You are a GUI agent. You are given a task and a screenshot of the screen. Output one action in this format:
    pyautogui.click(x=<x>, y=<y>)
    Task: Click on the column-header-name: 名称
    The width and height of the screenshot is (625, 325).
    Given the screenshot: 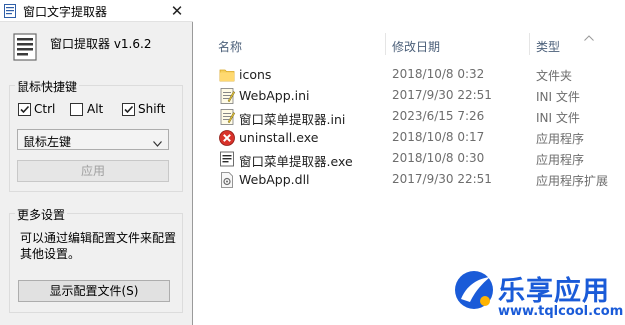 What is the action you would take?
    pyautogui.click(x=230, y=46)
    